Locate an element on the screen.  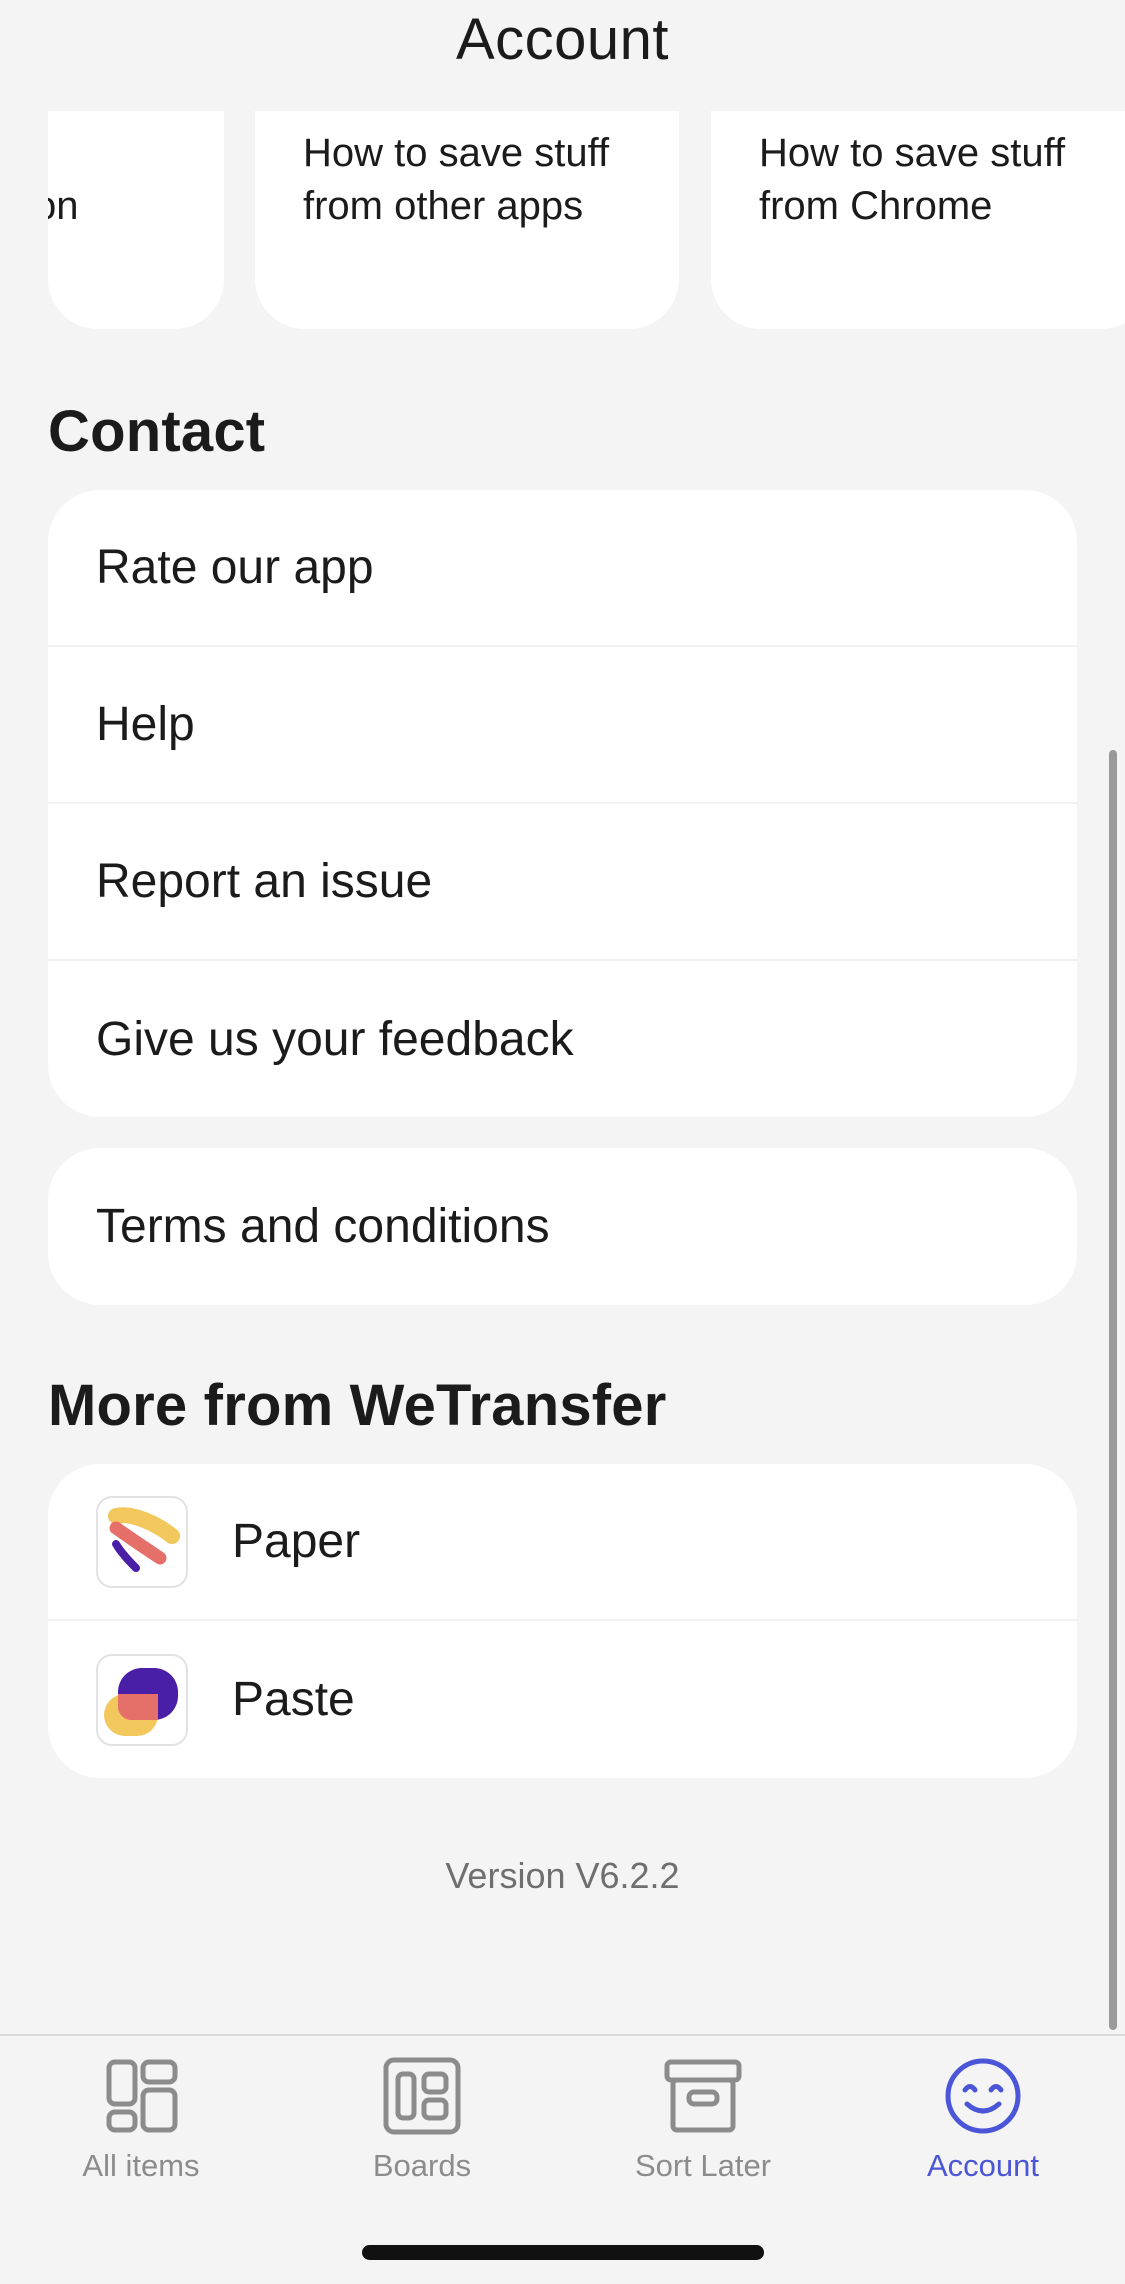
rate-our-app-item: Rate our app is located at coordinates (562, 568).